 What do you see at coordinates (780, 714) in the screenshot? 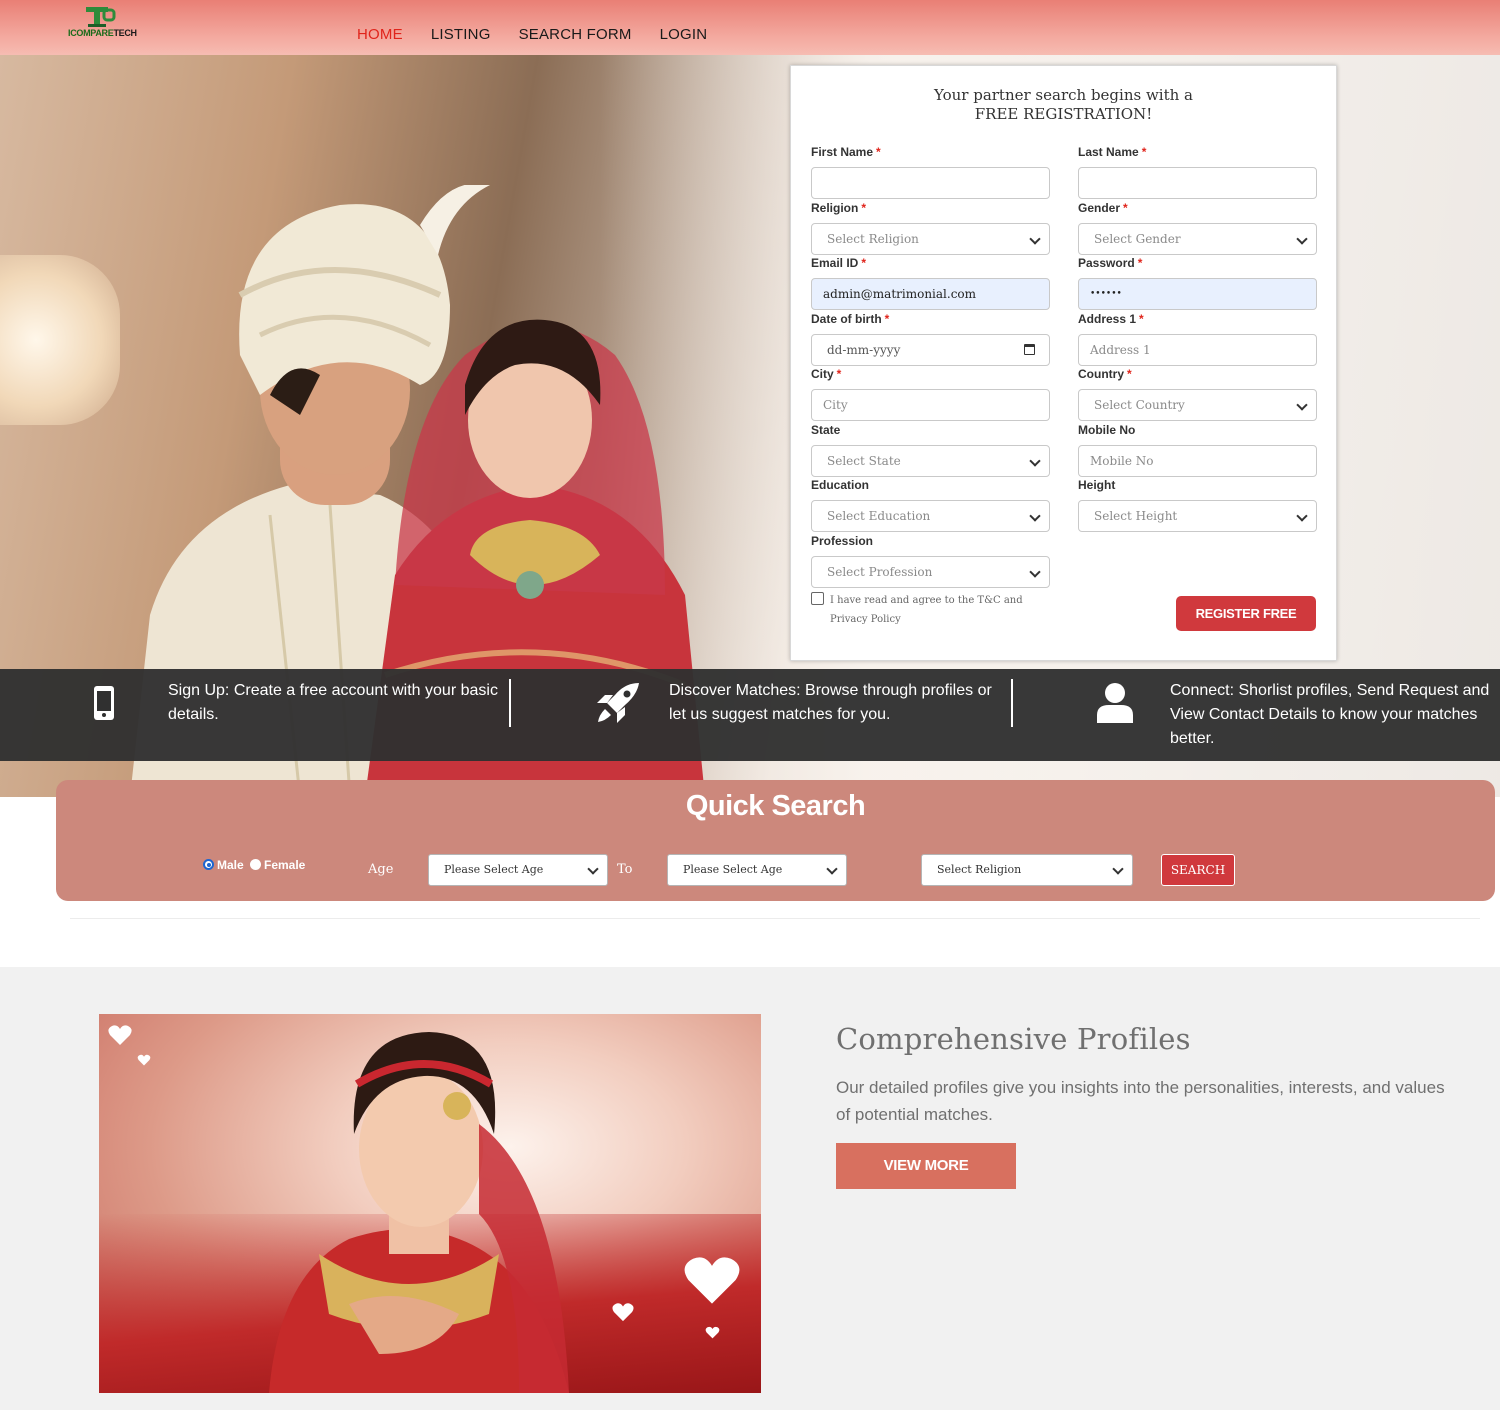
I see `step-discover-line2: let us suggest matches for you.` at bounding box center [780, 714].